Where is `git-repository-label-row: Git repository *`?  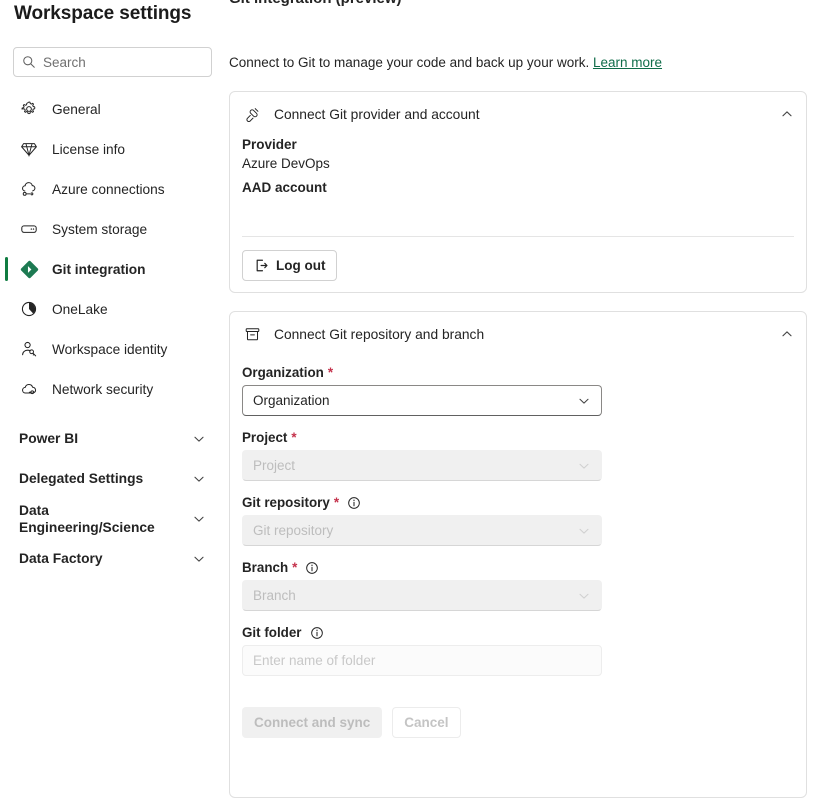
git-repository-label-row: Git repository * is located at coordinates (518, 502).